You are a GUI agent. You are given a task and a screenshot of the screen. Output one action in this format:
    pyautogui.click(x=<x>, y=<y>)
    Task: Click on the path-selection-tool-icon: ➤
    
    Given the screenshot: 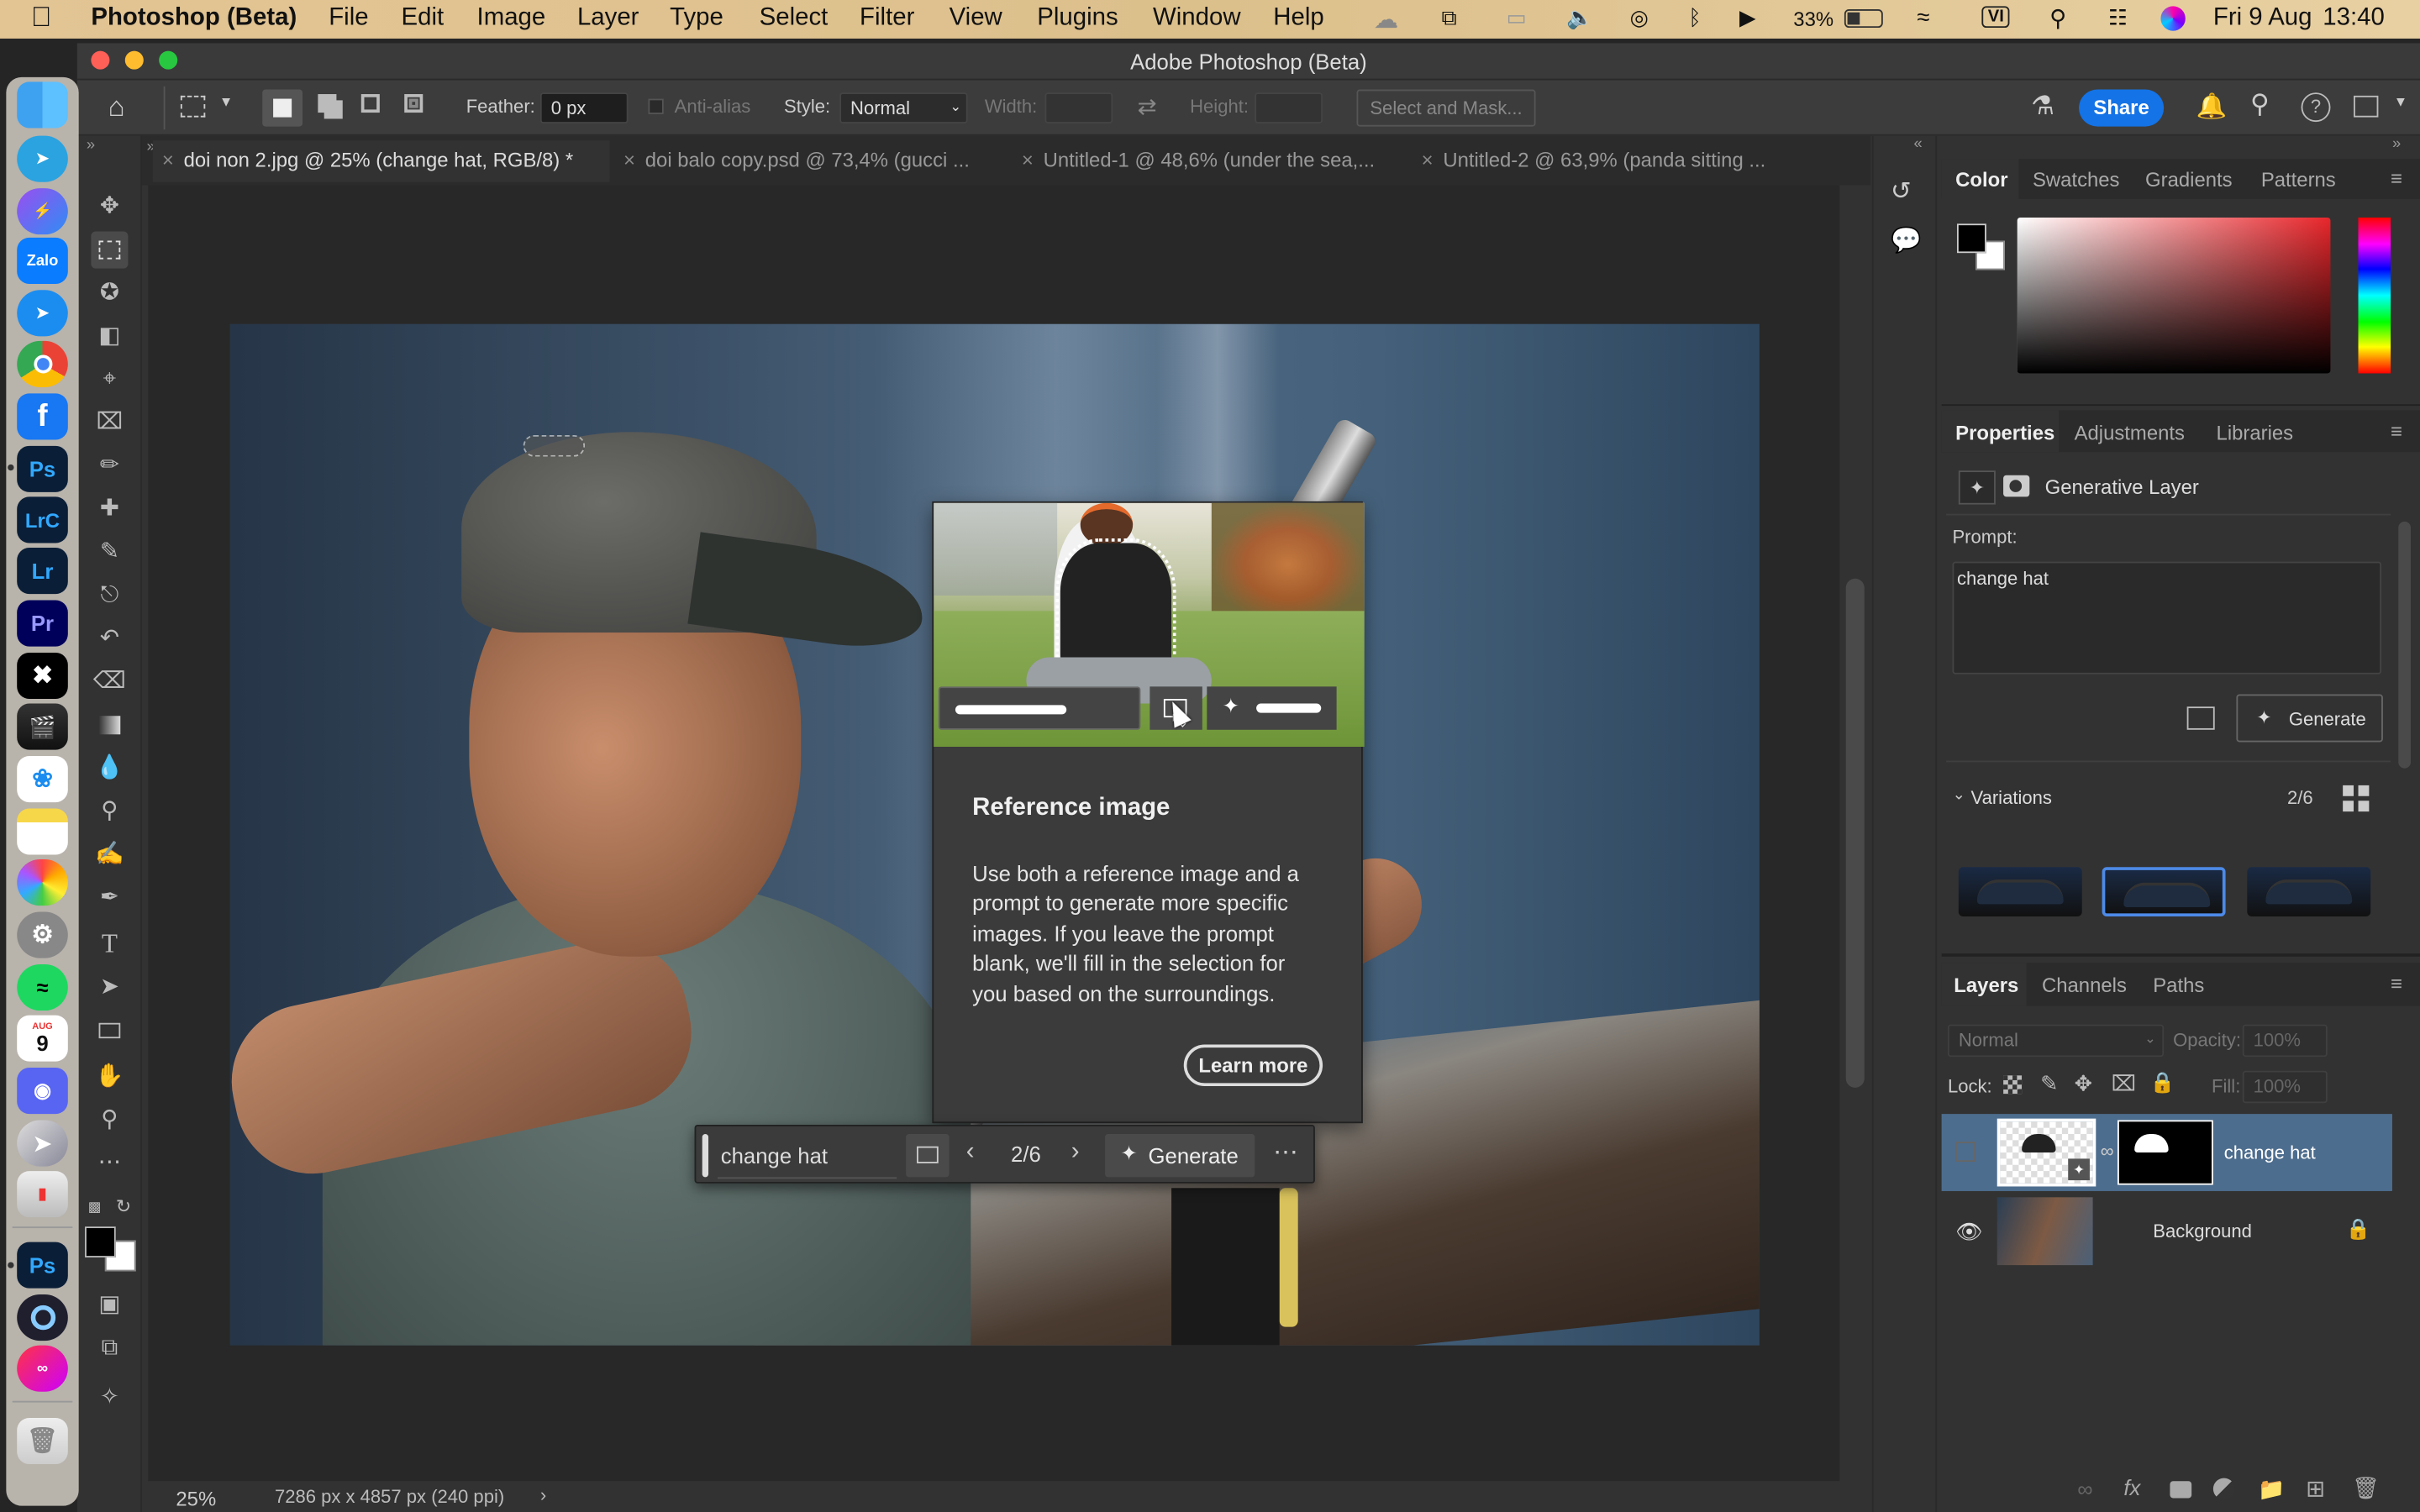 What is the action you would take?
    pyautogui.click(x=109, y=987)
    